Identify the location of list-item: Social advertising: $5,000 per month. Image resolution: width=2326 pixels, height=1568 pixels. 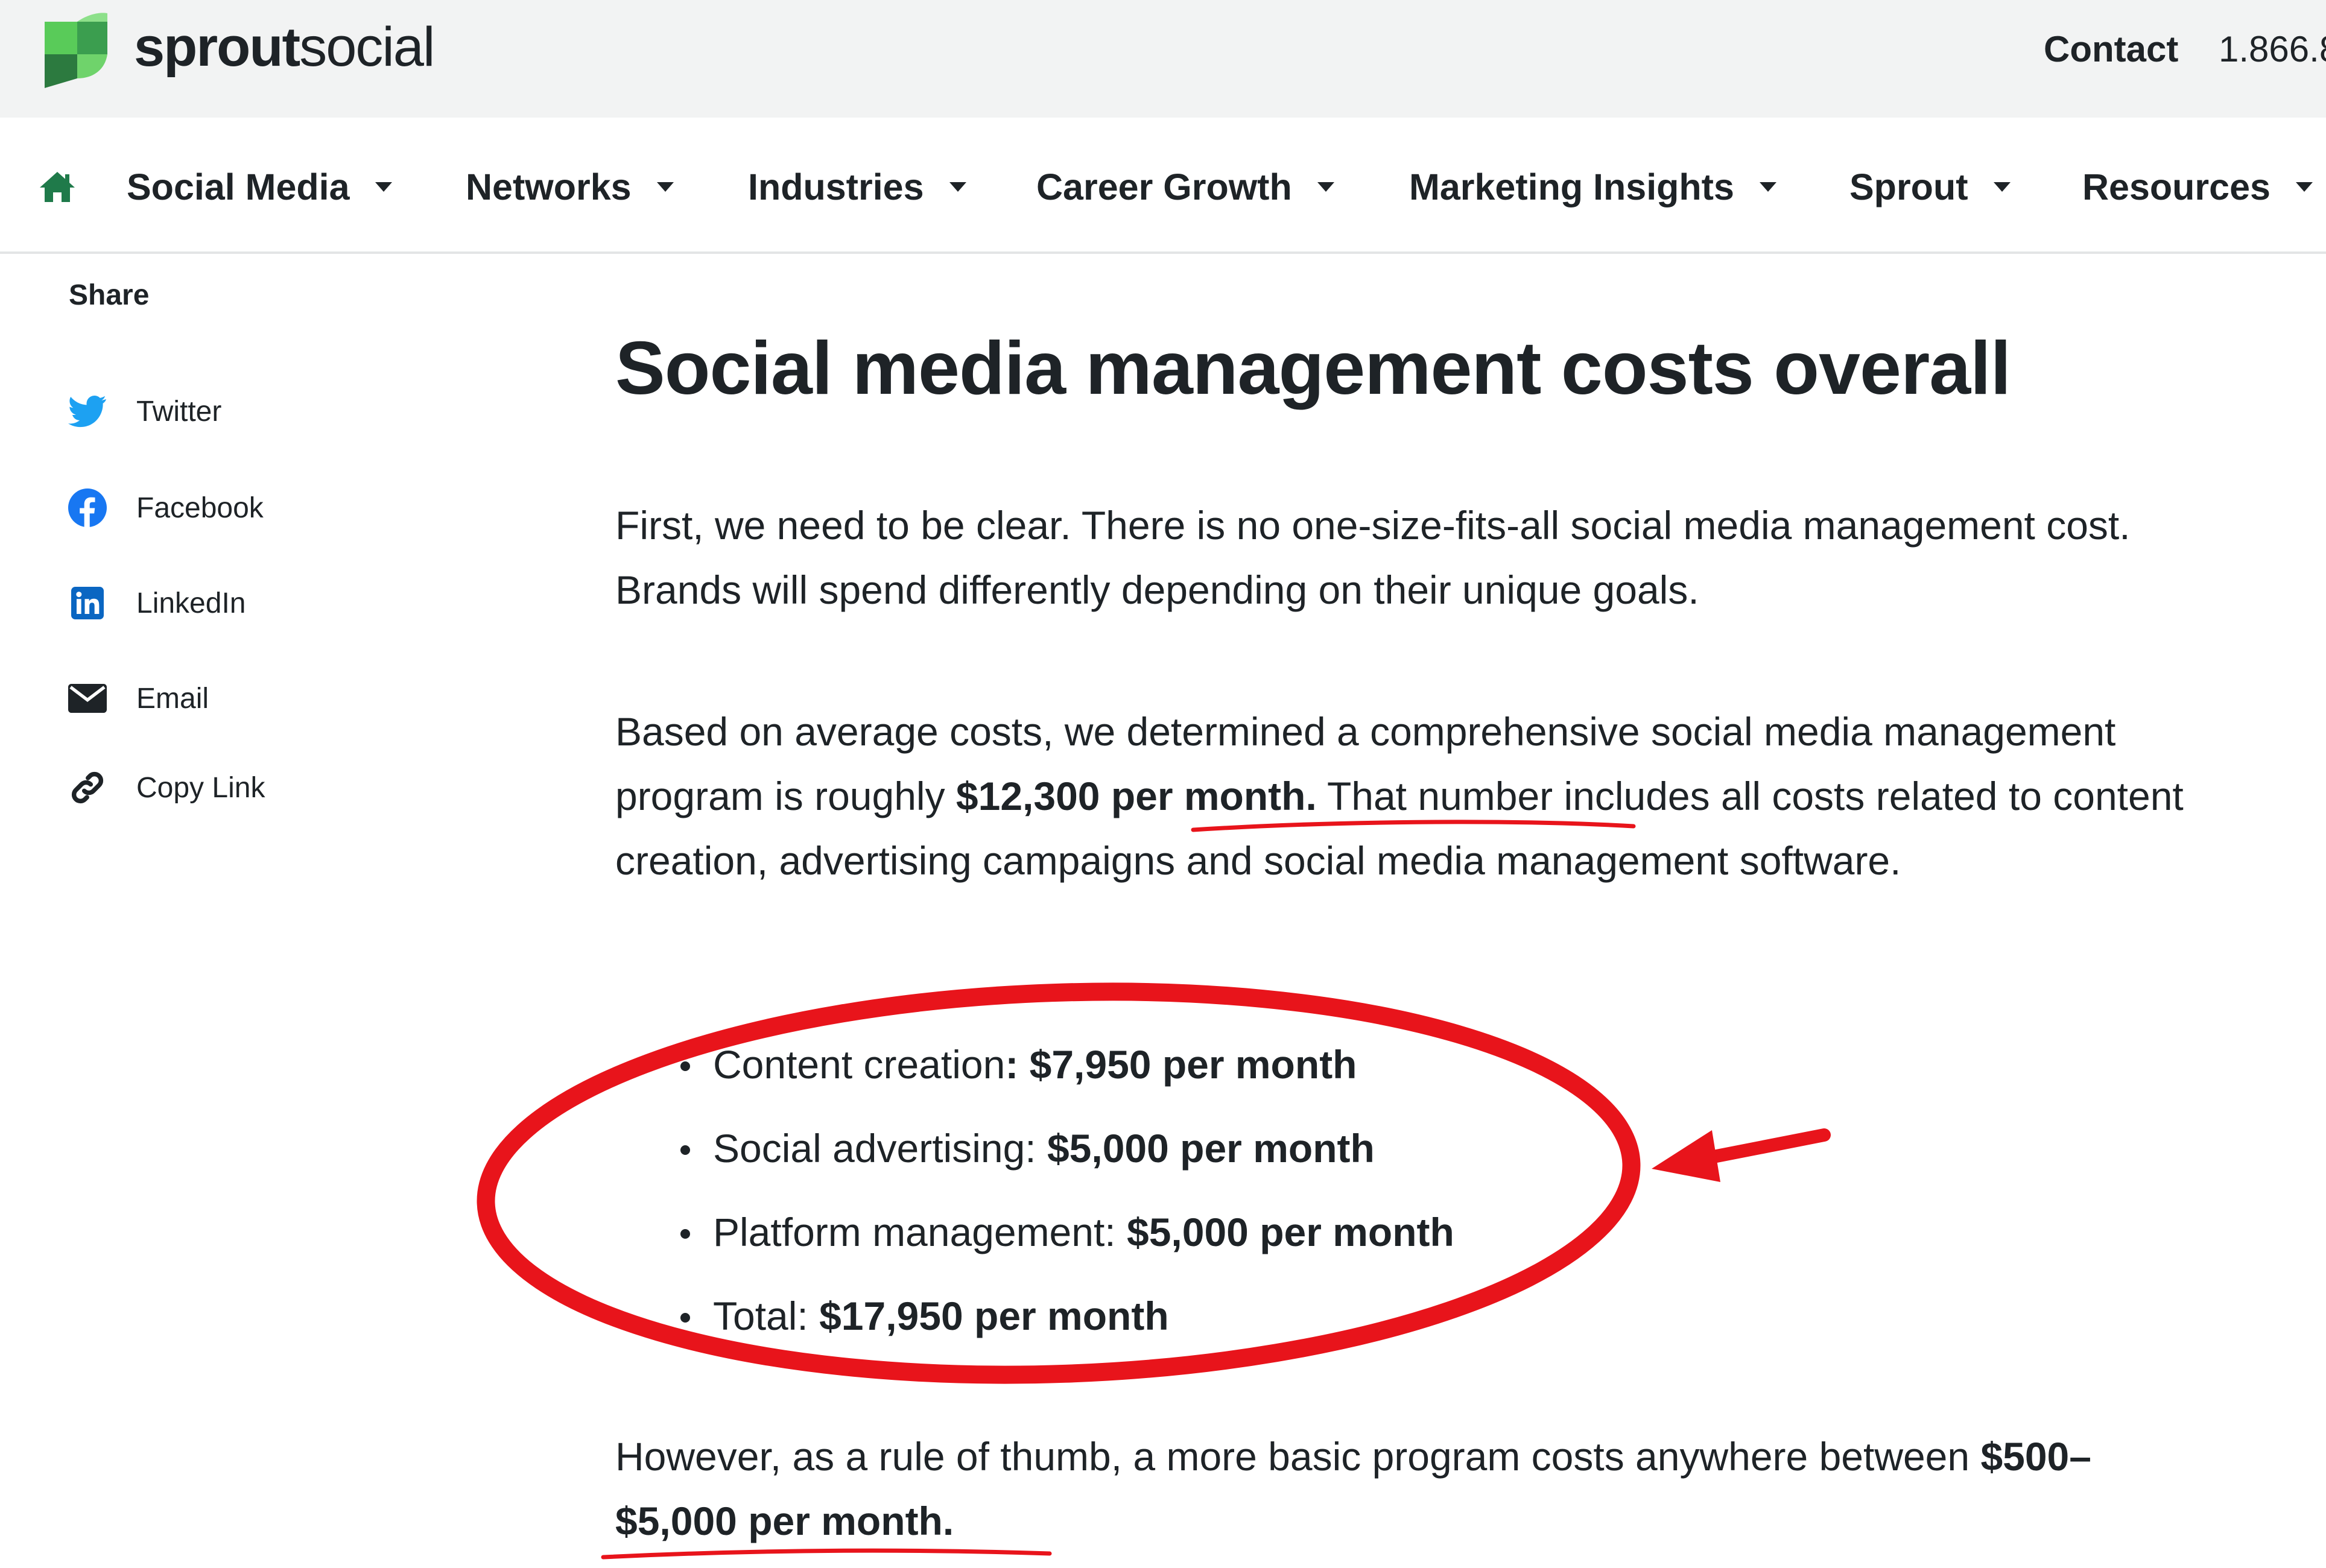
(1065, 1157).